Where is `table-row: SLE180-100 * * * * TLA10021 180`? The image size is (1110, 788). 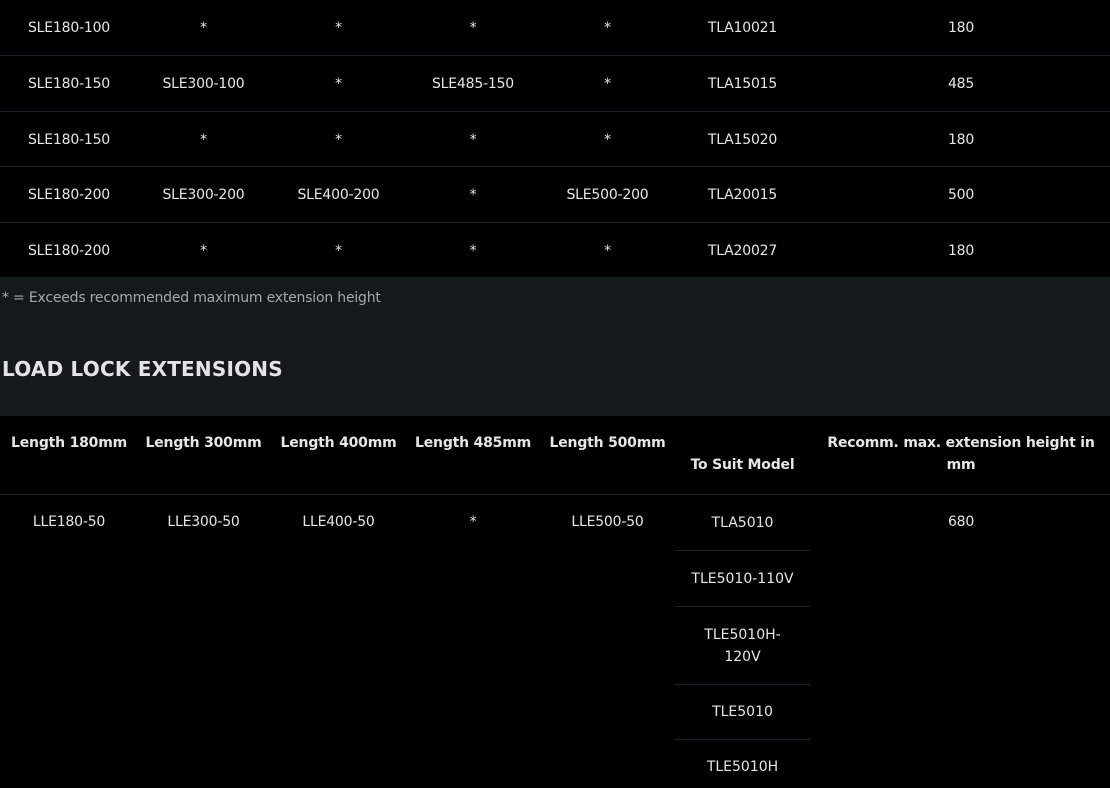
table-row: SLE180-100 * * * * TLA10021 180 is located at coordinates (555, 27).